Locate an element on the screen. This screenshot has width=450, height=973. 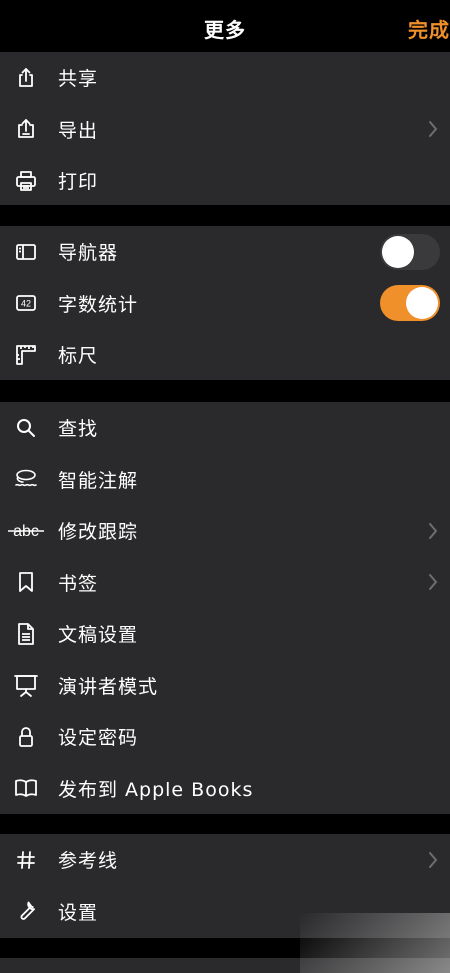
menu-item-label: 修改跟踪 is located at coordinates (98, 532).